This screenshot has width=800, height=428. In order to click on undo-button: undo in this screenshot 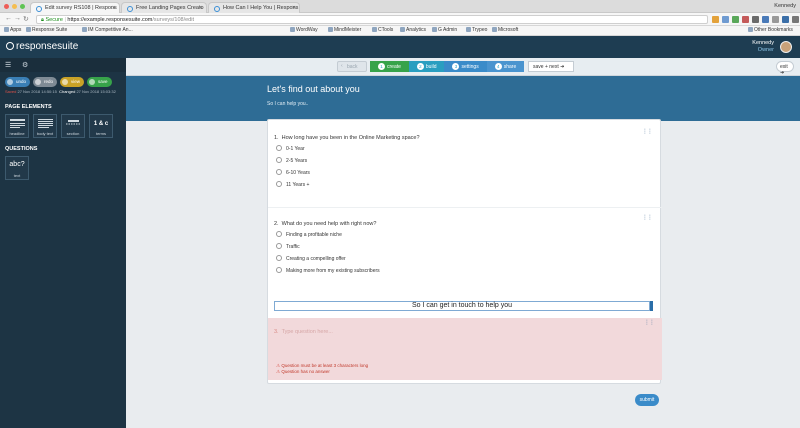, I will do `click(18, 82)`.